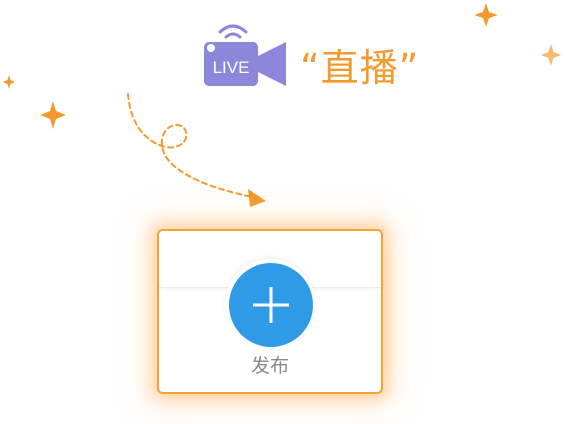 This screenshot has width=565, height=424. I want to click on page-title: “直播”, so click(360, 68).